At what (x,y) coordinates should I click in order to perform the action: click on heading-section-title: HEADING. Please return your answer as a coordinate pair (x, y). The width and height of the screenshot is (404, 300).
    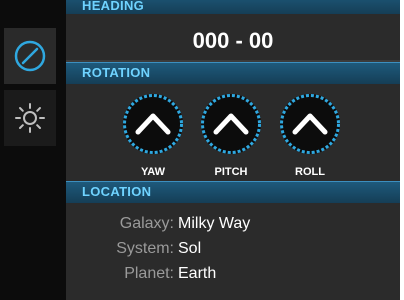
    Looking at the image, I should click on (113, 6).